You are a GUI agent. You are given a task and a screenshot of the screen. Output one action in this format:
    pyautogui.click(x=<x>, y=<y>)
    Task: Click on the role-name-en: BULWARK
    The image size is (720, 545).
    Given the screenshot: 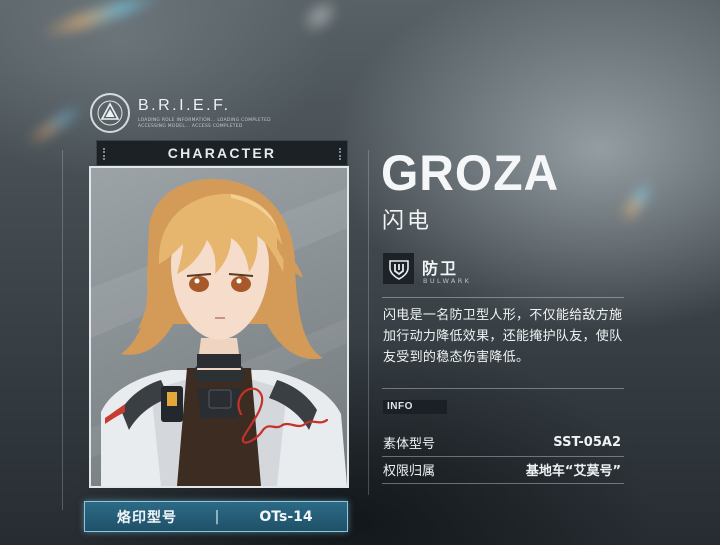 What is the action you would take?
    pyautogui.click(x=447, y=281)
    